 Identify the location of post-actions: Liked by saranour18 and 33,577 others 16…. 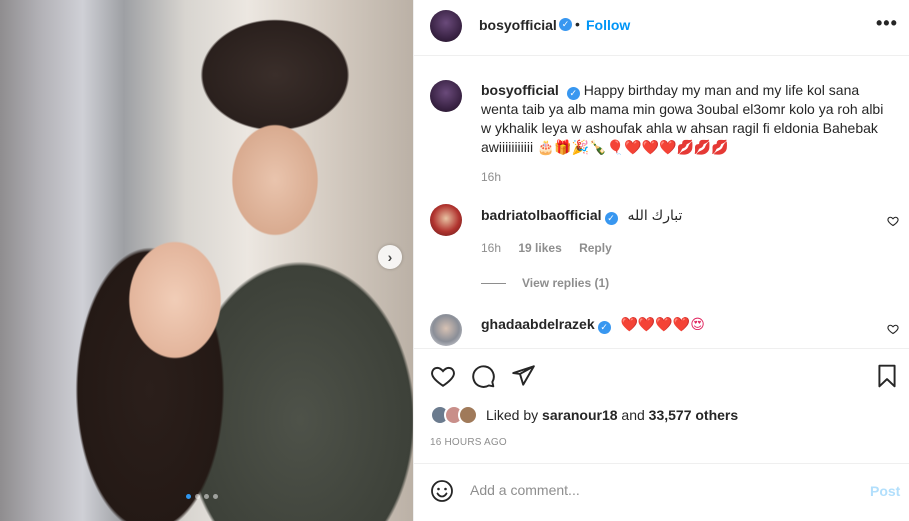
(661, 405).